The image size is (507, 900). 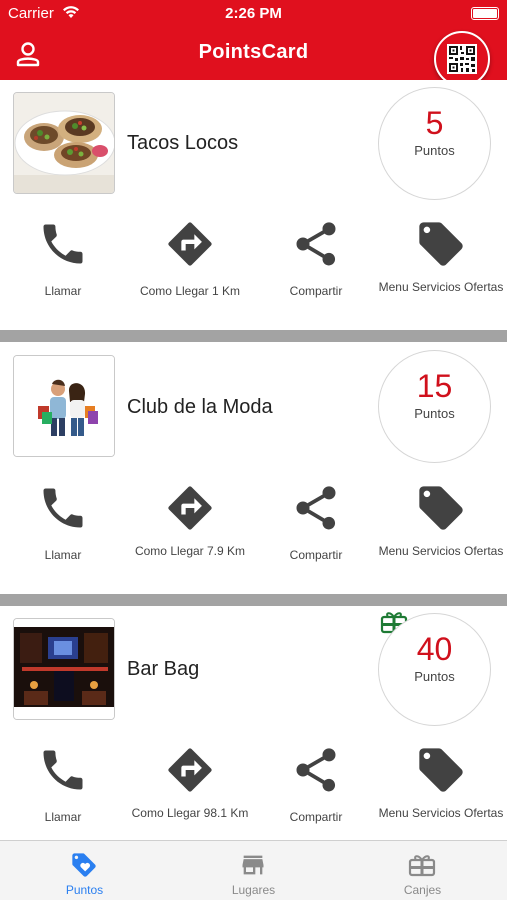 I want to click on points-badge: 15 Puntos, so click(x=434, y=406).